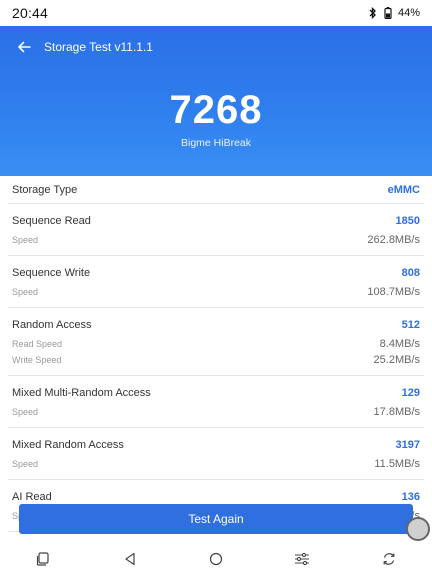  What do you see at coordinates (403, 190) in the screenshot?
I see `storage-type-value: eMMC` at bounding box center [403, 190].